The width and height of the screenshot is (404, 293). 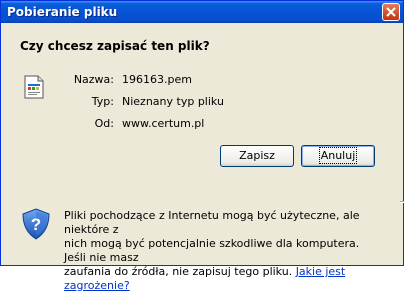 What do you see at coordinates (163, 123) in the screenshot?
I see `from-value: www.certum.pl` at bounding box center [163, 123].